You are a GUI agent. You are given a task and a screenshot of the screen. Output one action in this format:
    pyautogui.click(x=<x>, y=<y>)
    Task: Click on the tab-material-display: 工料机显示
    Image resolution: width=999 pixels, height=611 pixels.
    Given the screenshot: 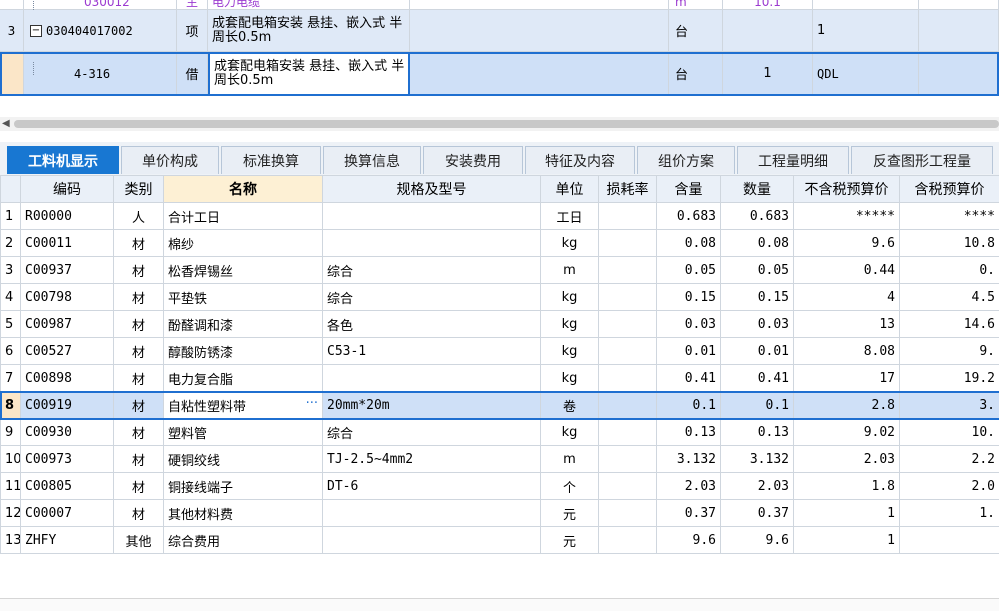 What is the action you would take?
    pyautogui.click(x=63, y=160)
    